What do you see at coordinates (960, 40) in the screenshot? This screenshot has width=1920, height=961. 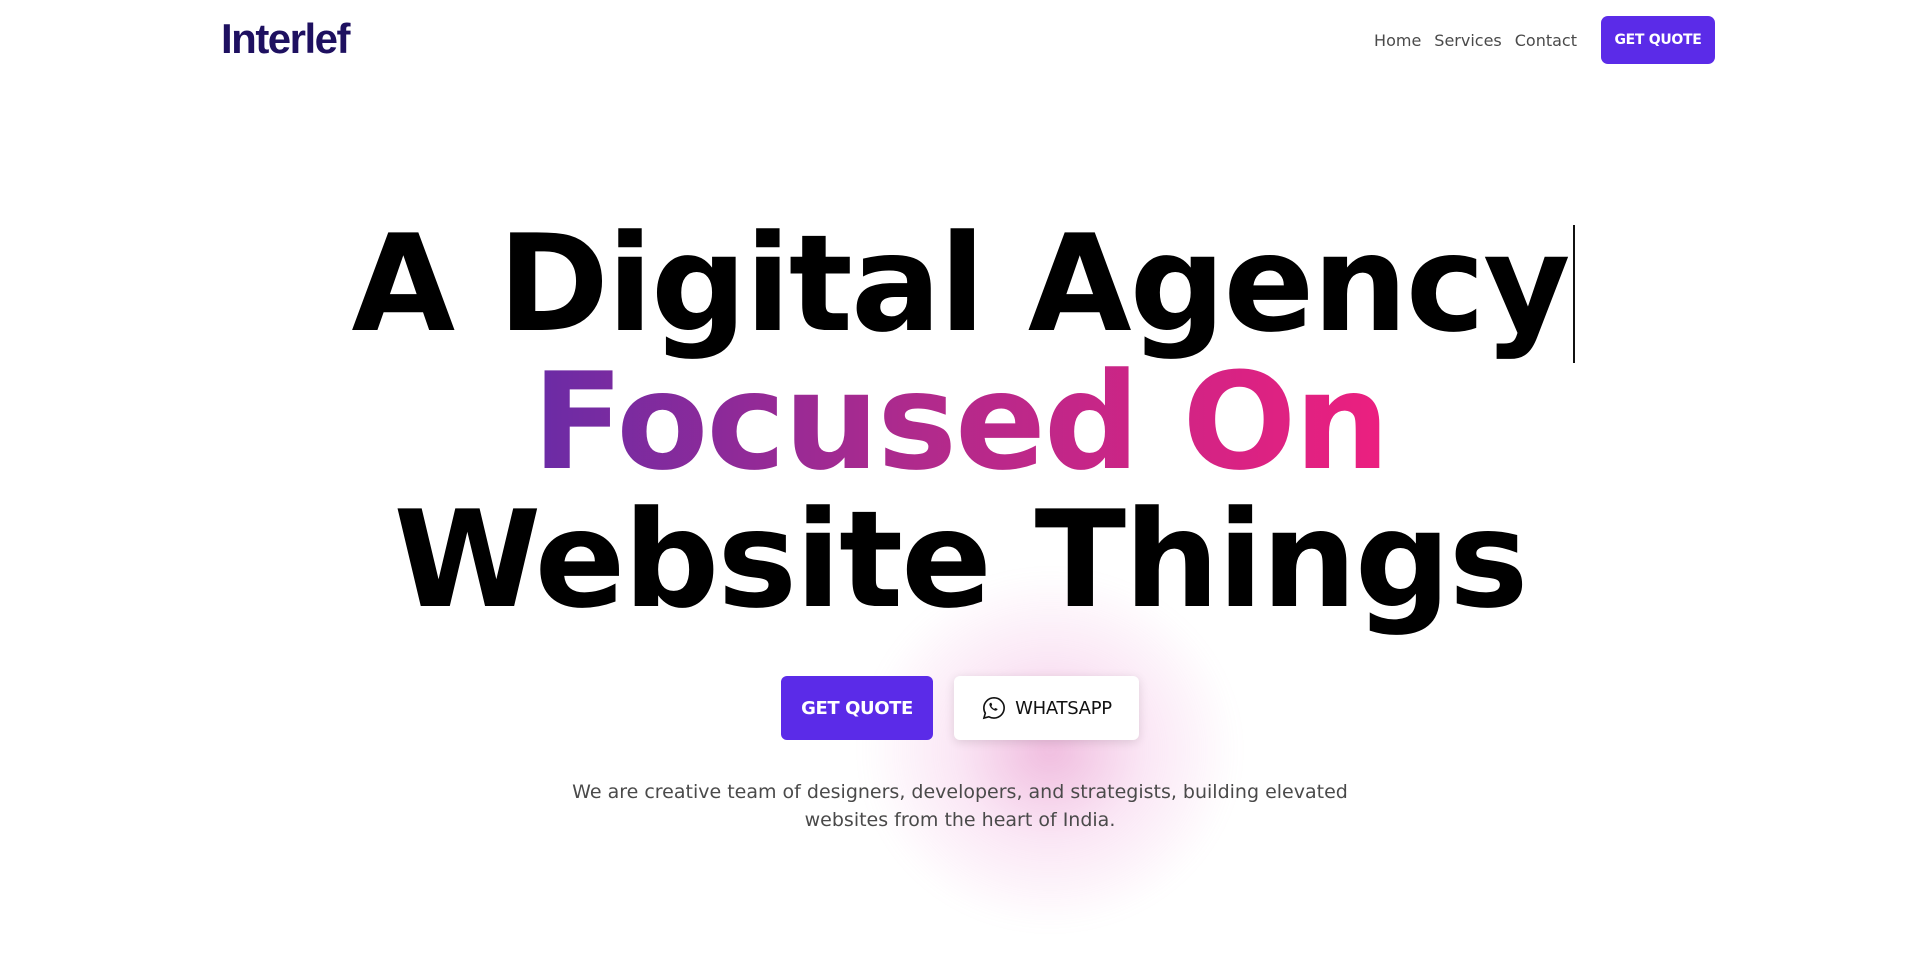 I see `site-header: Interlef Home Services Contact GET QUOTE` at bounding box center [960, 40].